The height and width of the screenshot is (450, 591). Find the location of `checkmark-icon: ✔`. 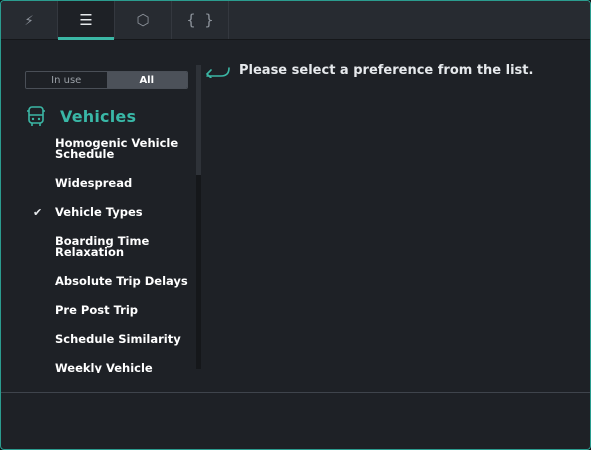

checkmark-icon: ✔ is located at coordinates (38, 212).